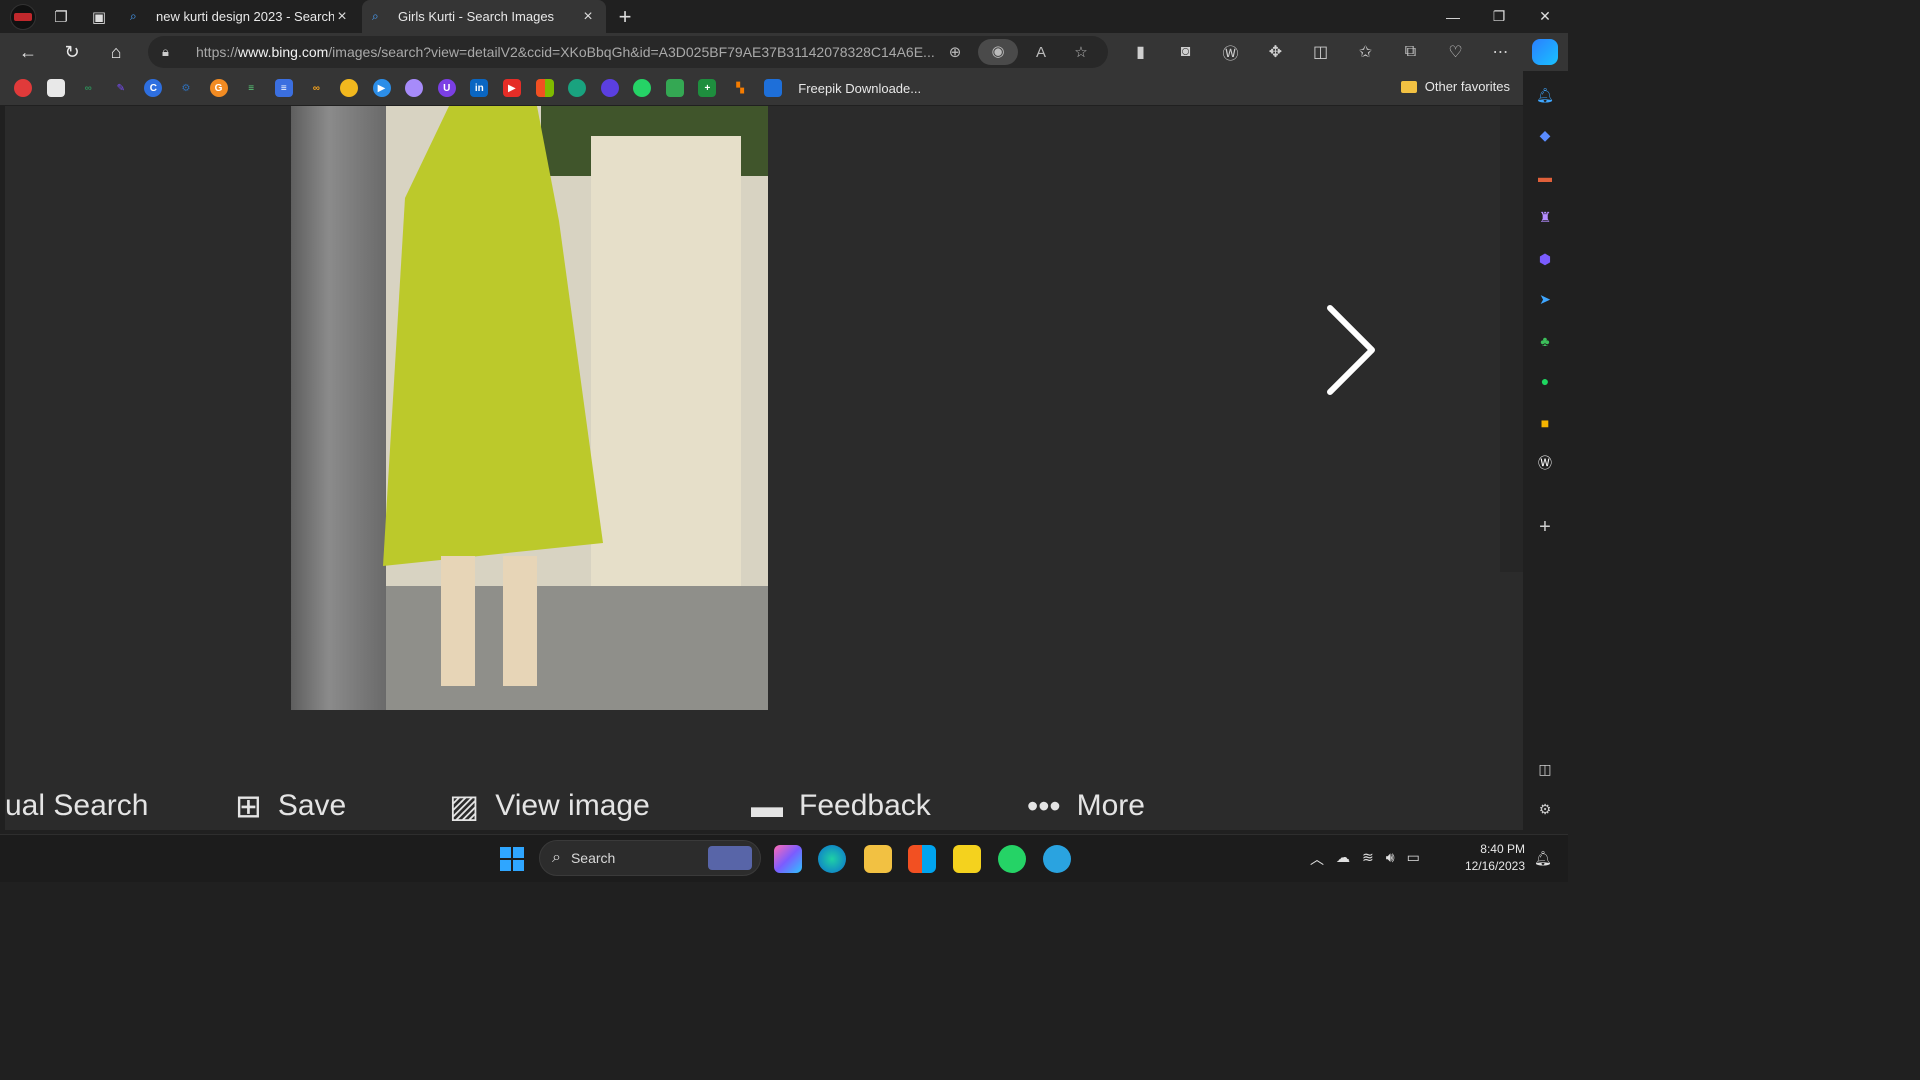 The width and height of the screenshot is (1920, 1080). Describe the element at coordinates (577, 88) in the screenshot. I see `chatgpt-icon` at that location.